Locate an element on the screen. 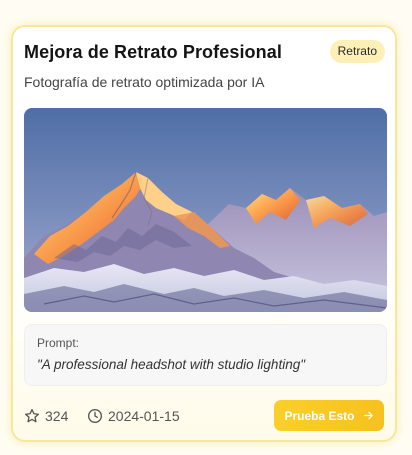 This screenshot has height=455, width=412. try-this-label: Prueba Esto is located at coordinates (319, 415).